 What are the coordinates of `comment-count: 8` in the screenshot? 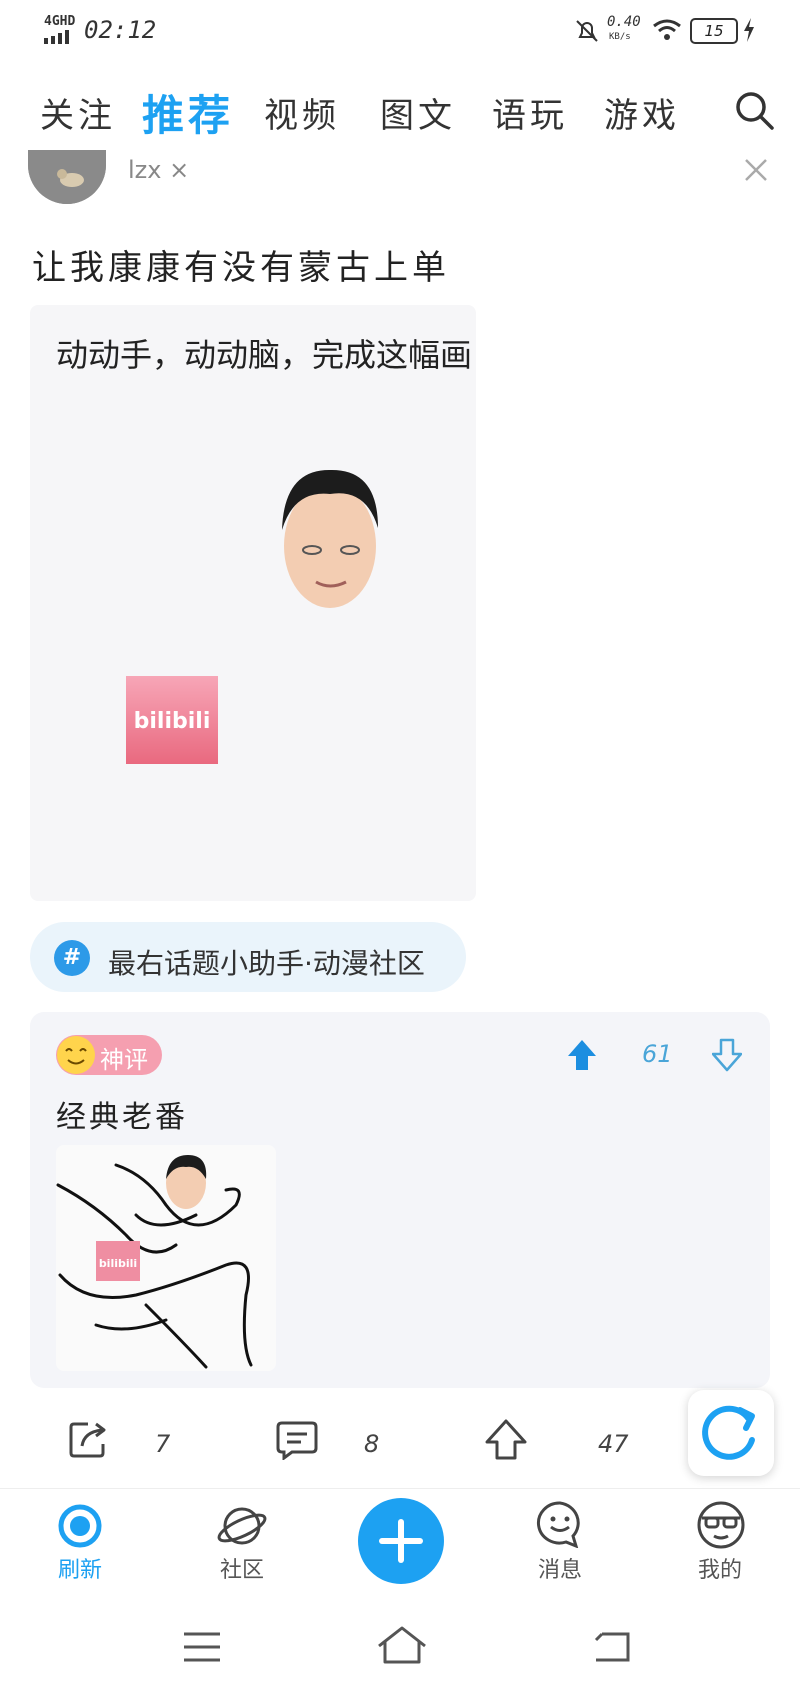 It's located at (372, 1444).